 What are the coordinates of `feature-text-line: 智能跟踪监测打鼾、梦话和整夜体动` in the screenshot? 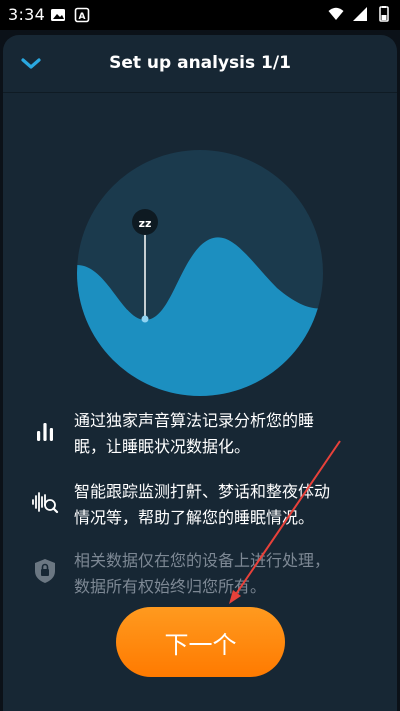 It's located at (202, 491).